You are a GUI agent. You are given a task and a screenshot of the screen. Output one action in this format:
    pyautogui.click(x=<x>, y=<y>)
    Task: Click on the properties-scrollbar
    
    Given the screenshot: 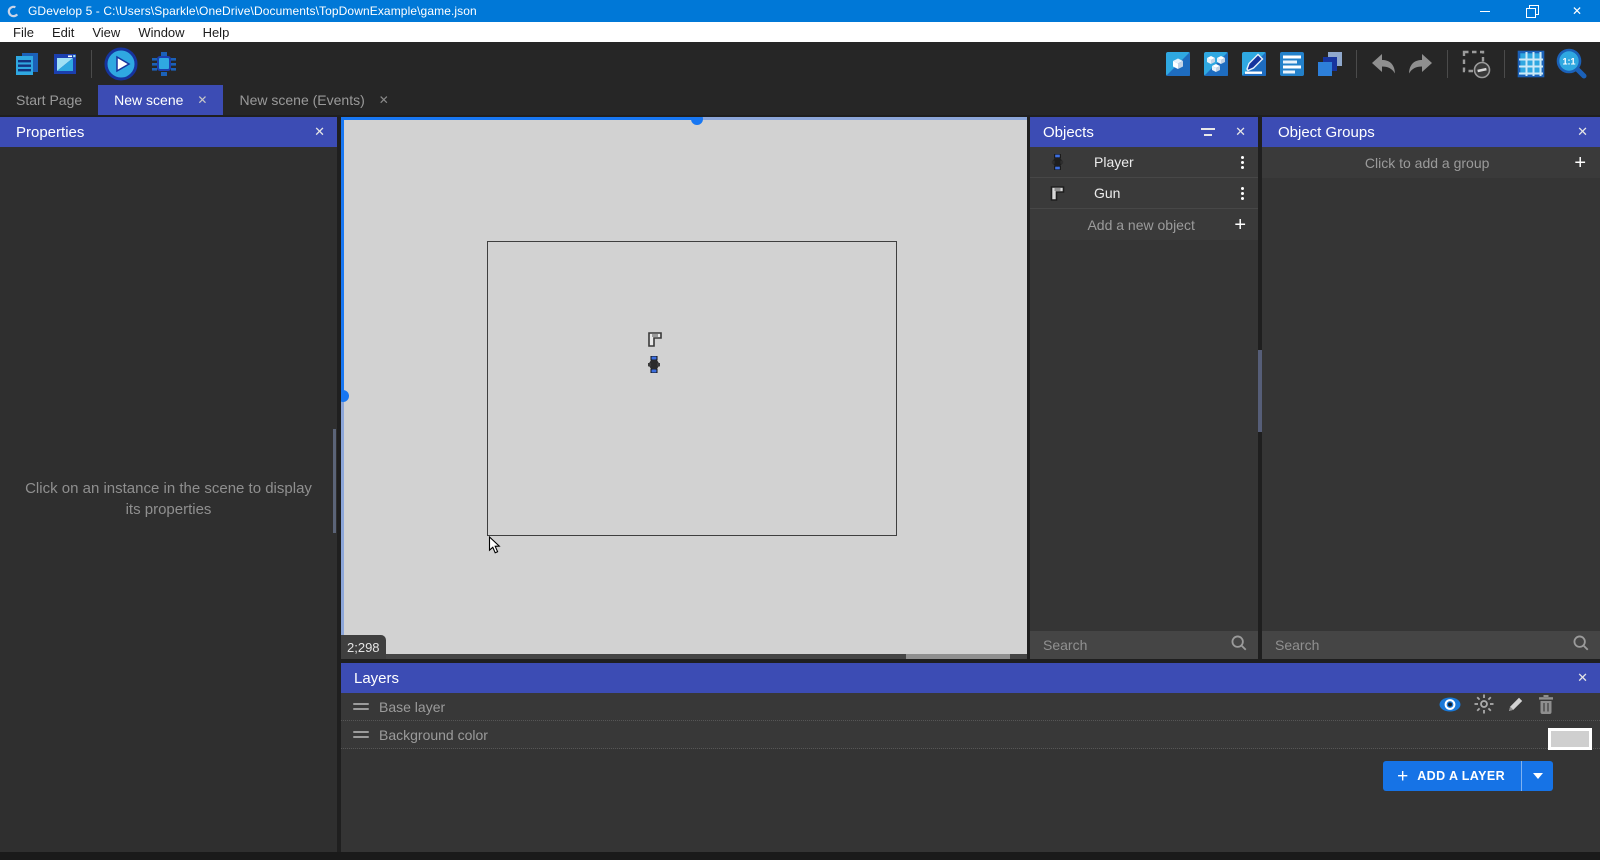 What is the action you would take?
    pyautogui.click(x=334, y=481)
    